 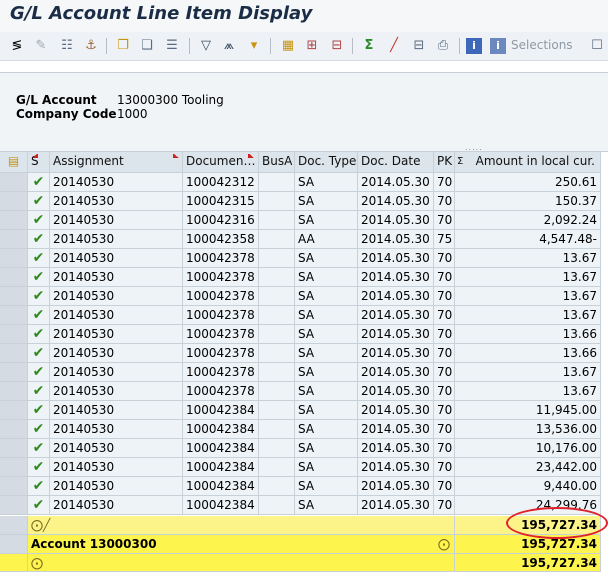 I want to click on amount-cell: 2,092.24, so click(x=528, y=220).